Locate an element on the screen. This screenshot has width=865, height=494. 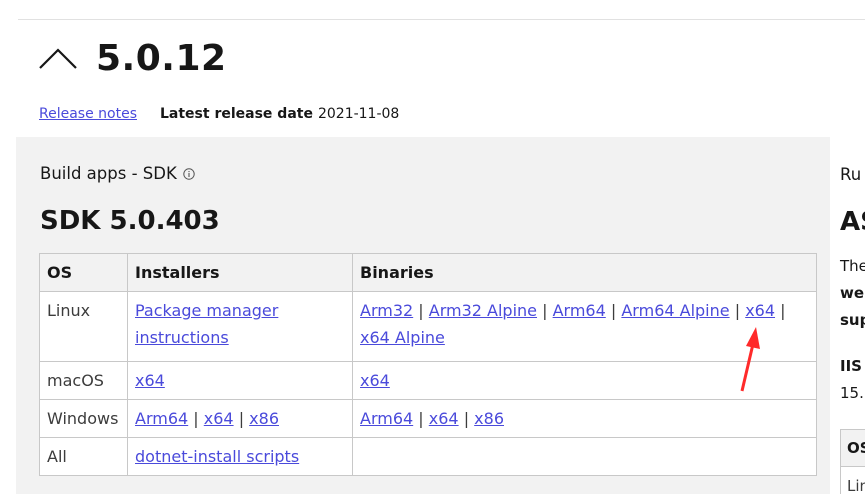
table-row-macos: macOS x64 x64 is located at coordinates (428, 380).